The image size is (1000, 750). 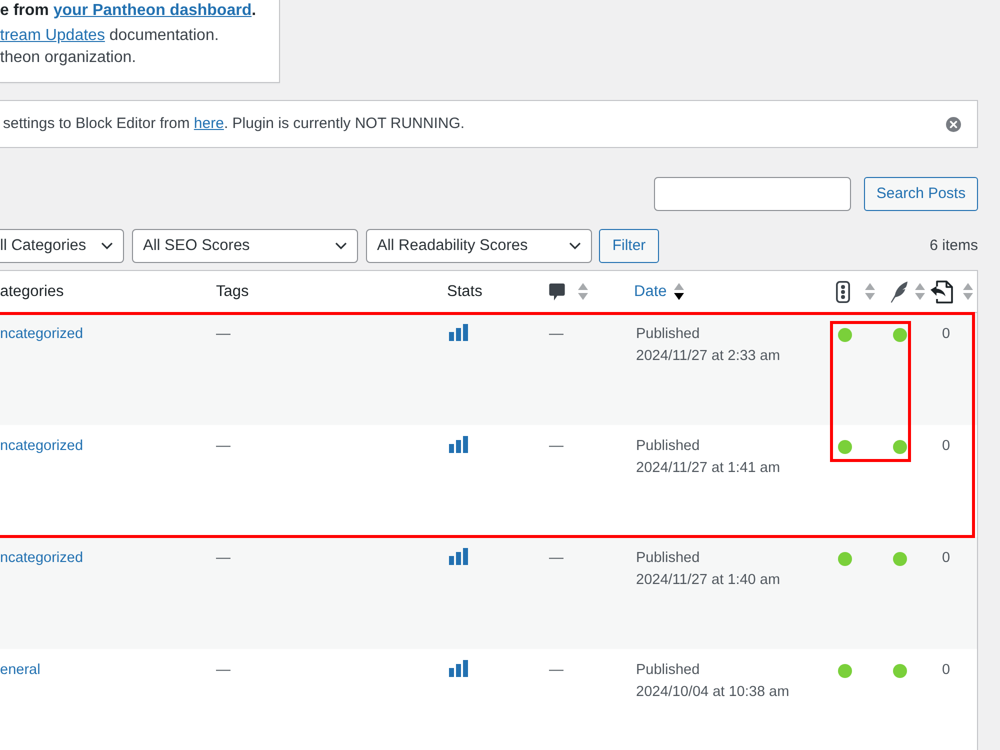 What do you see at coordinates (953, 124) in the screenshot?
I see `close-icon` at bounding box center [953, 124].